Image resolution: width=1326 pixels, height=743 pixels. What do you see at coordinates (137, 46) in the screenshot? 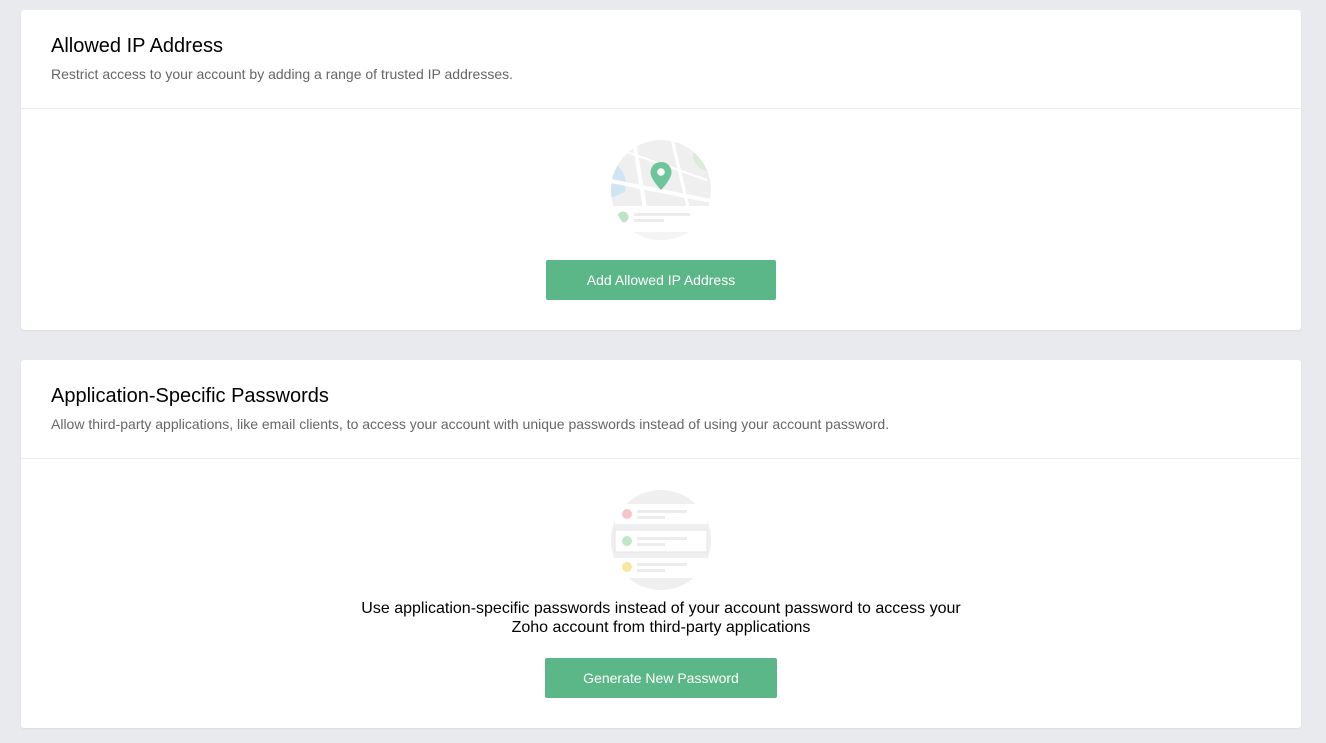
I see `allowed-ip-title: Allowed IP Address` at bounding box center [137, 46].